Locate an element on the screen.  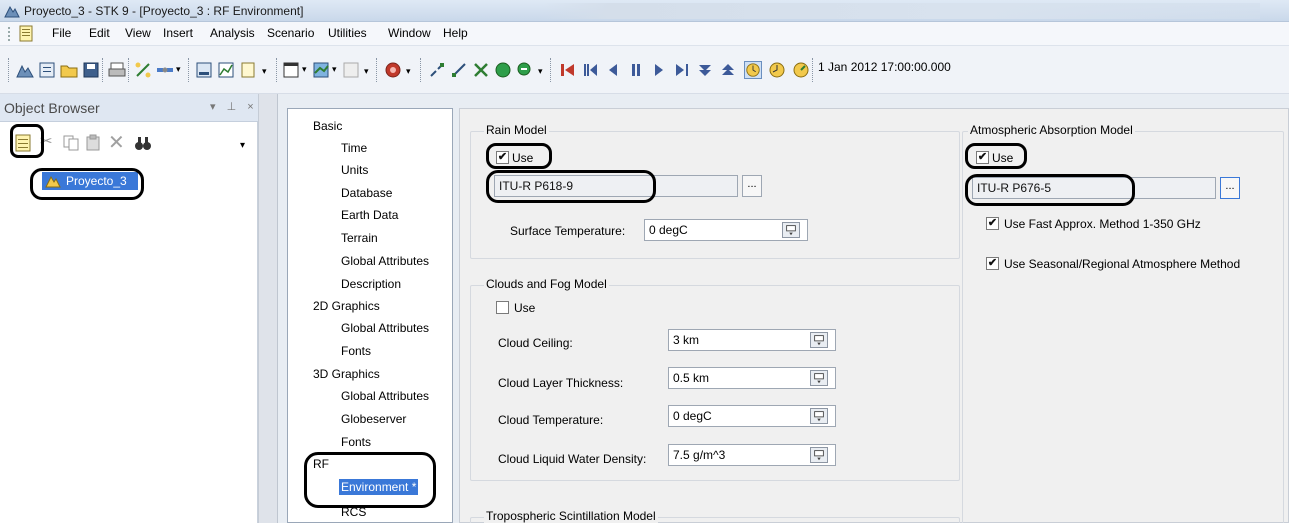
nav-basic: Basic is located at coordinates (327, 126).